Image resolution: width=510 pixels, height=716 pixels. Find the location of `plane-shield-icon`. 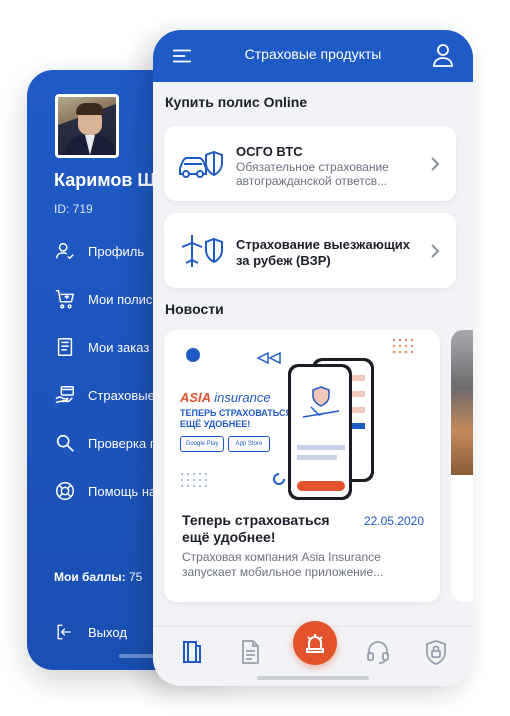

plane-shield-icon is located at coordinates (202, 251).